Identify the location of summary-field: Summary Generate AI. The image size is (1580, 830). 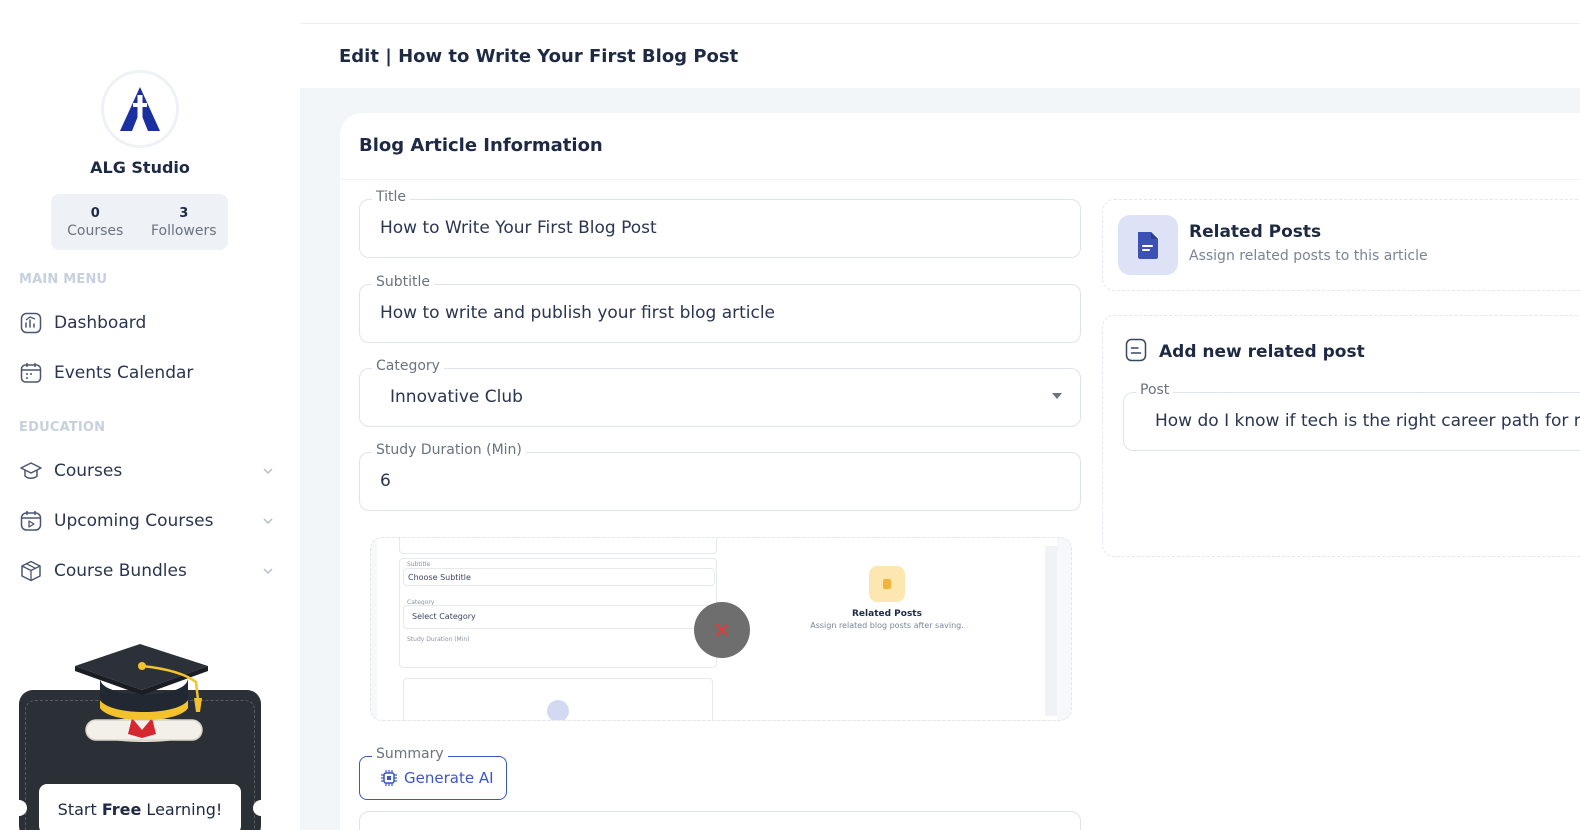
(433, 773).